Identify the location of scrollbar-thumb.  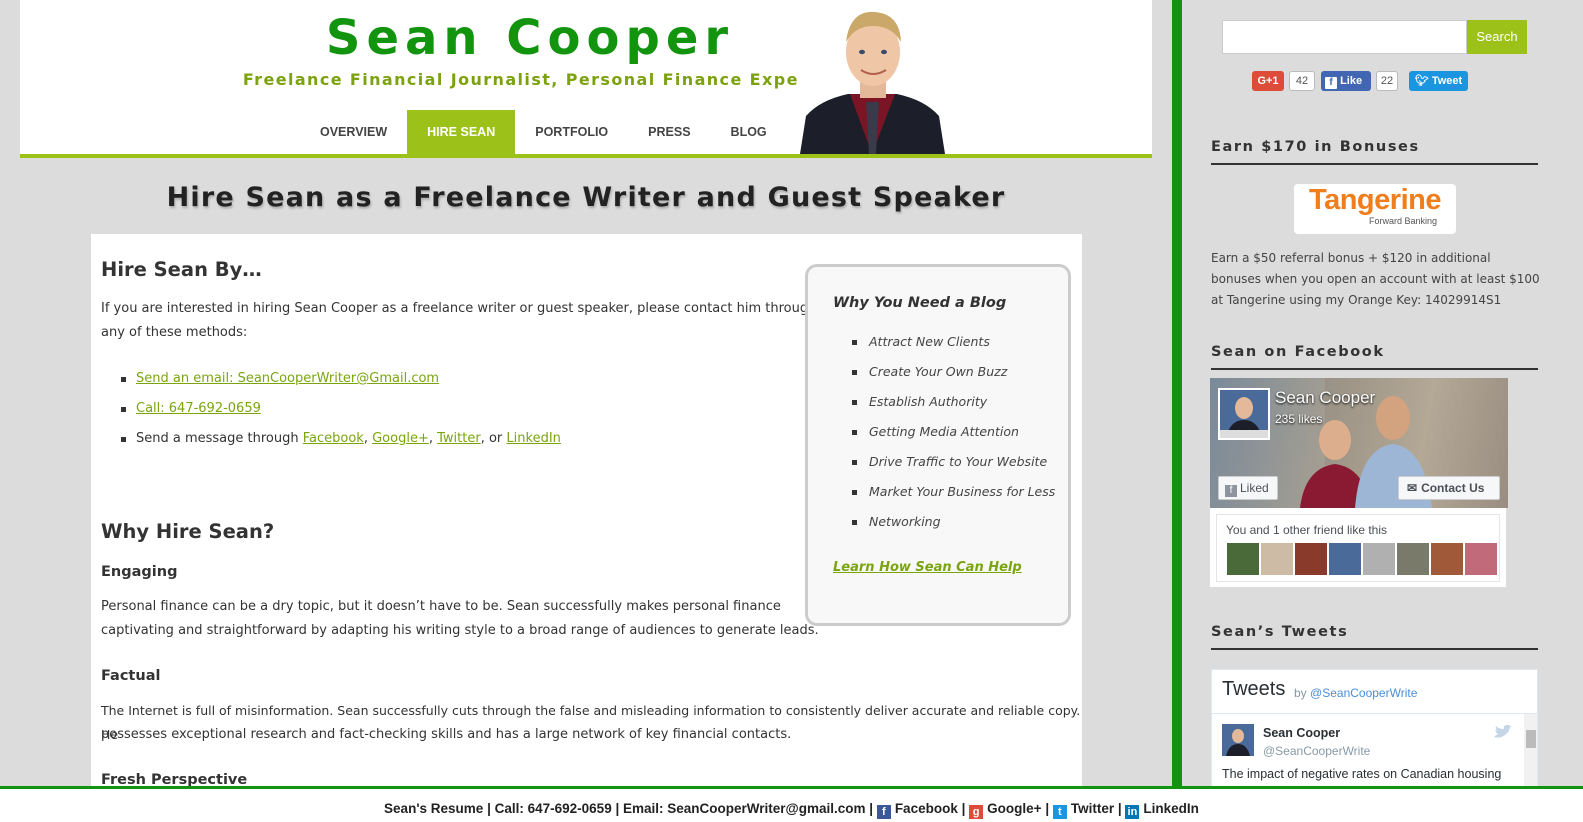
(1531, 739).